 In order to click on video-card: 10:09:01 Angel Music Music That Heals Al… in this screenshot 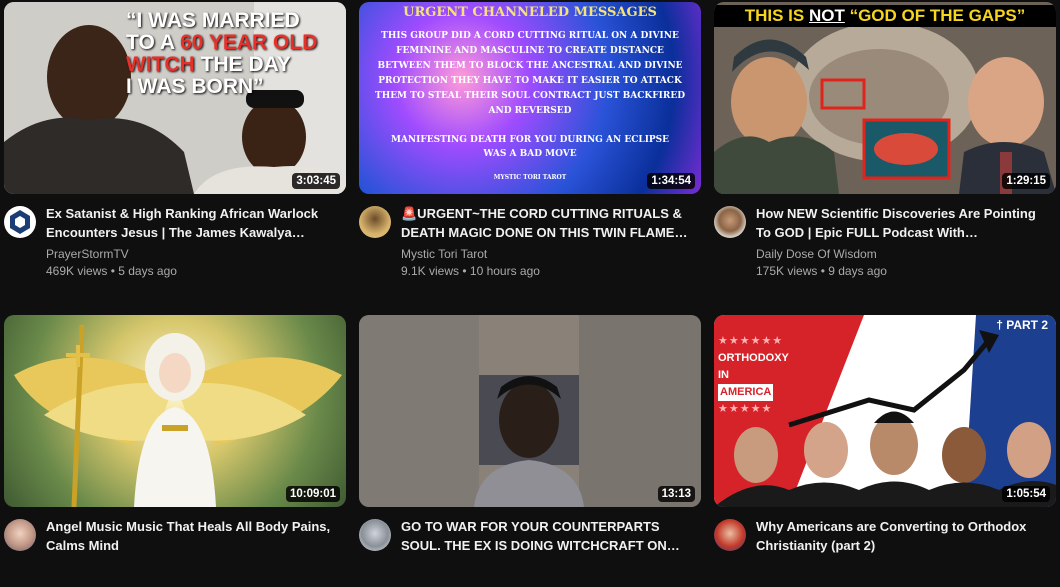, I will do `click(175, 451)`.